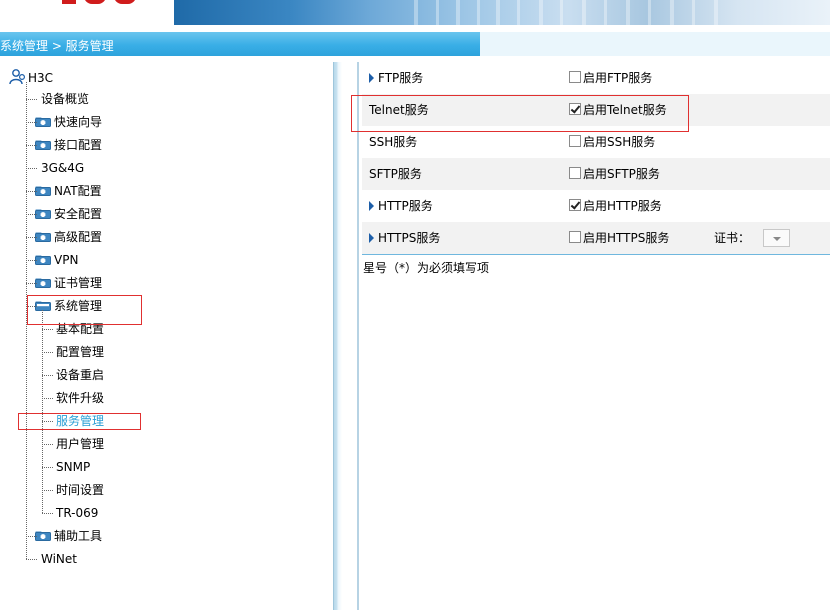 The height and width of the screenshot is (610, 830). I want to click on tree-item-label: TR-069, so click(77, 513).